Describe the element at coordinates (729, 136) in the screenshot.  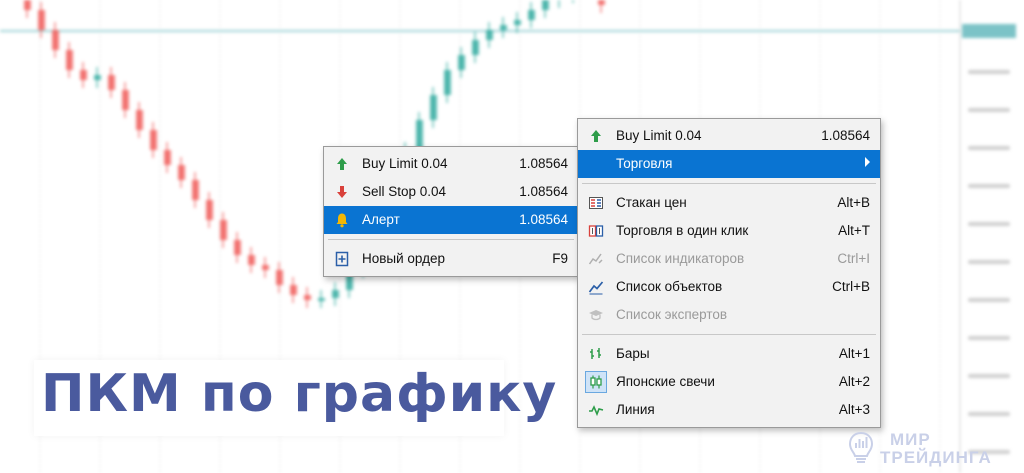
I see `menu-buy-limit: Buy Limit 0.04 1.08564` at that location.